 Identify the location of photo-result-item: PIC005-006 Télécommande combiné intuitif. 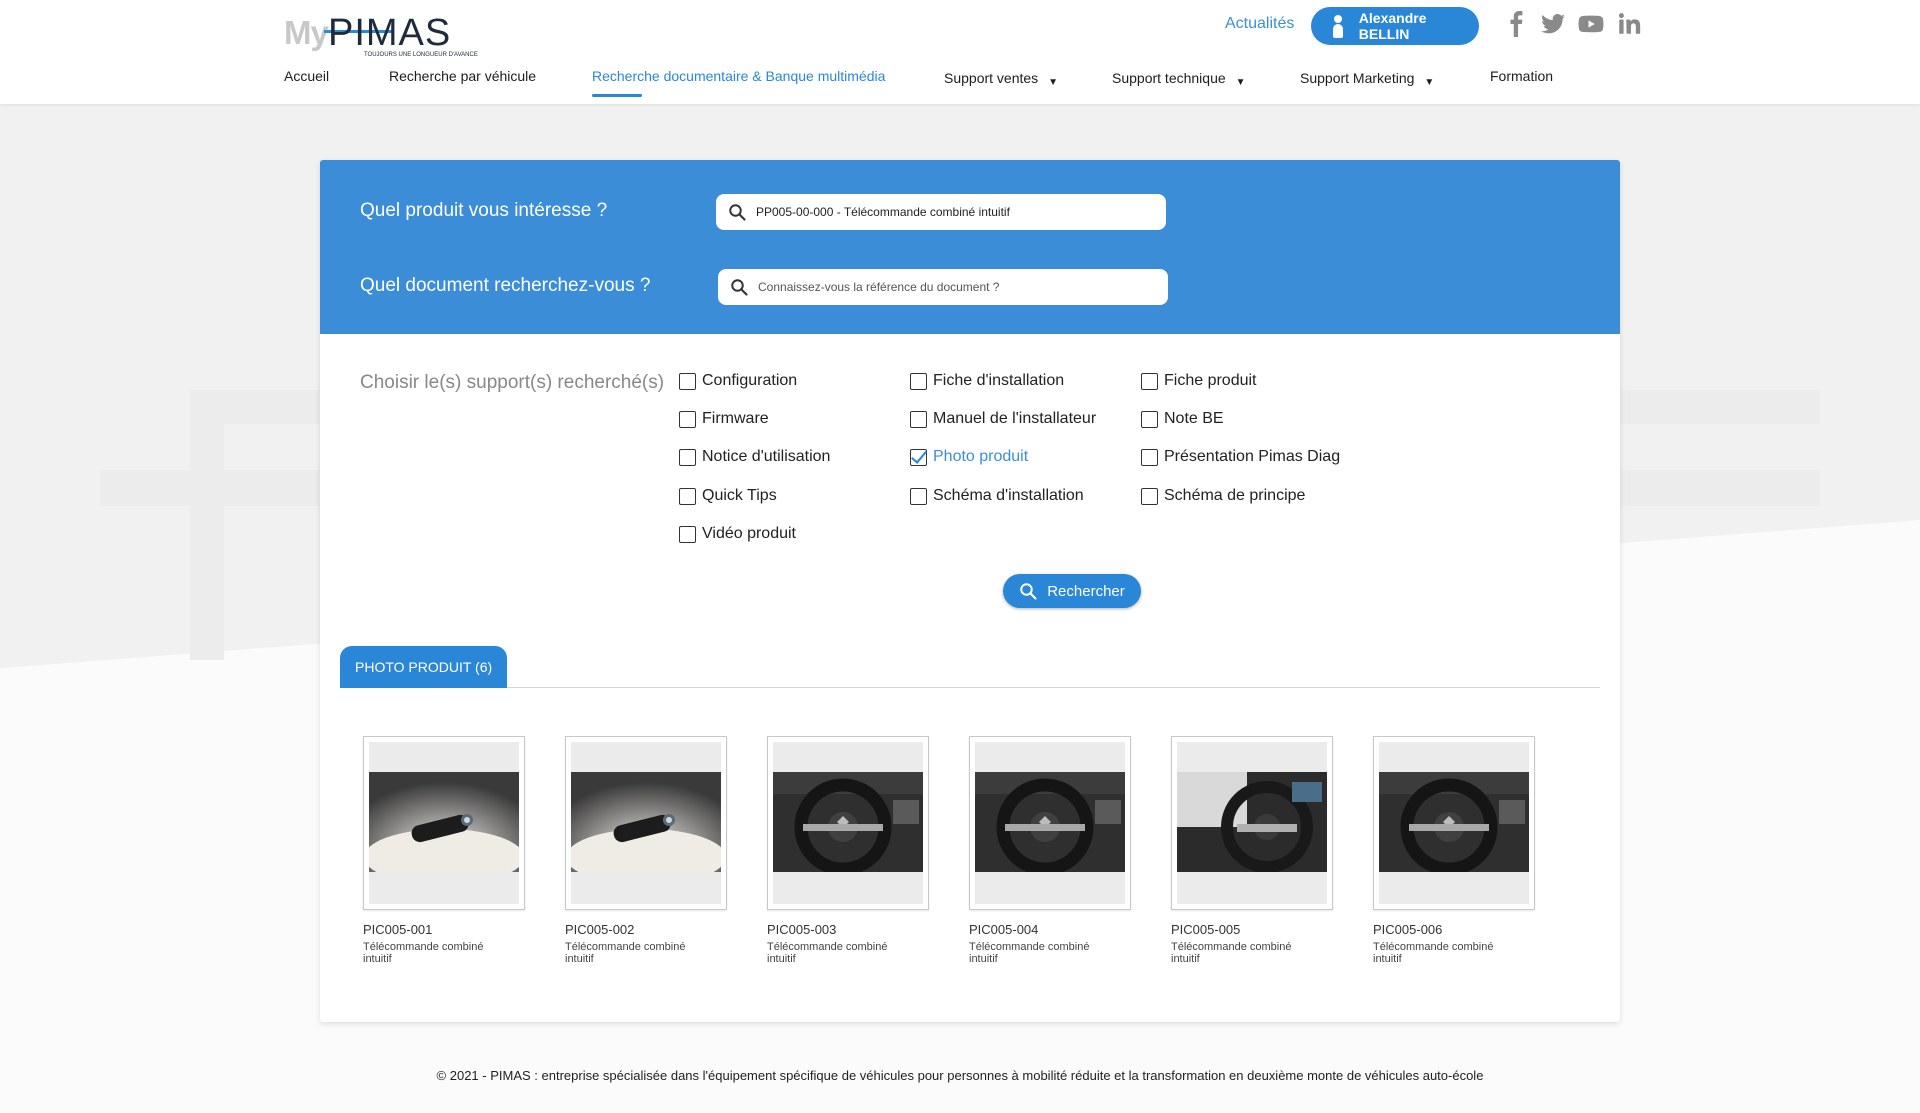
(1454, 850).